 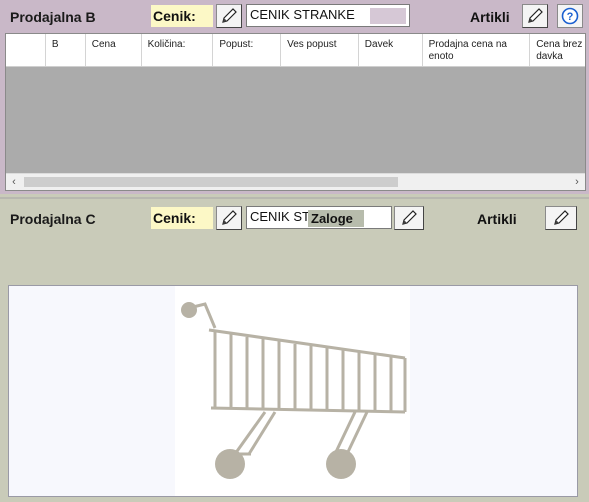 I want to click on column-header-cena: Cena, so click(x=114, y=50).